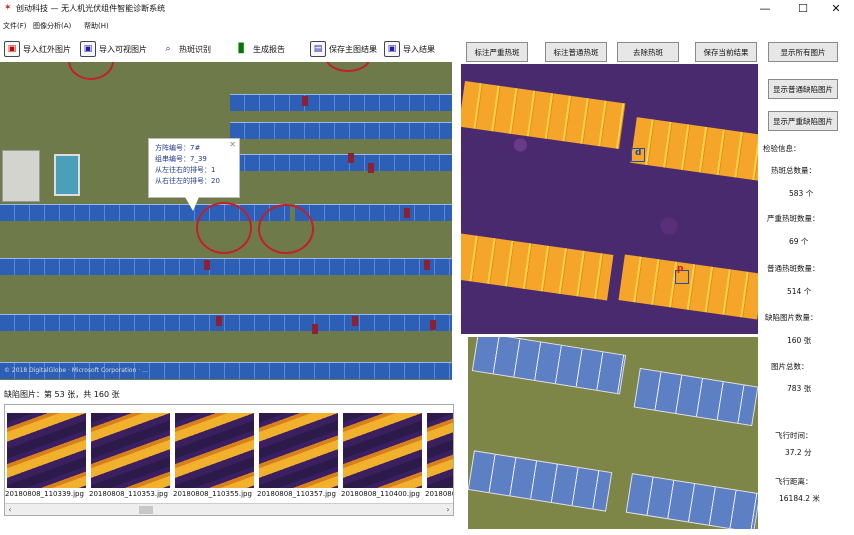  I want to click on menu-image-analysis: 图像分析(A), so click(52, 26).